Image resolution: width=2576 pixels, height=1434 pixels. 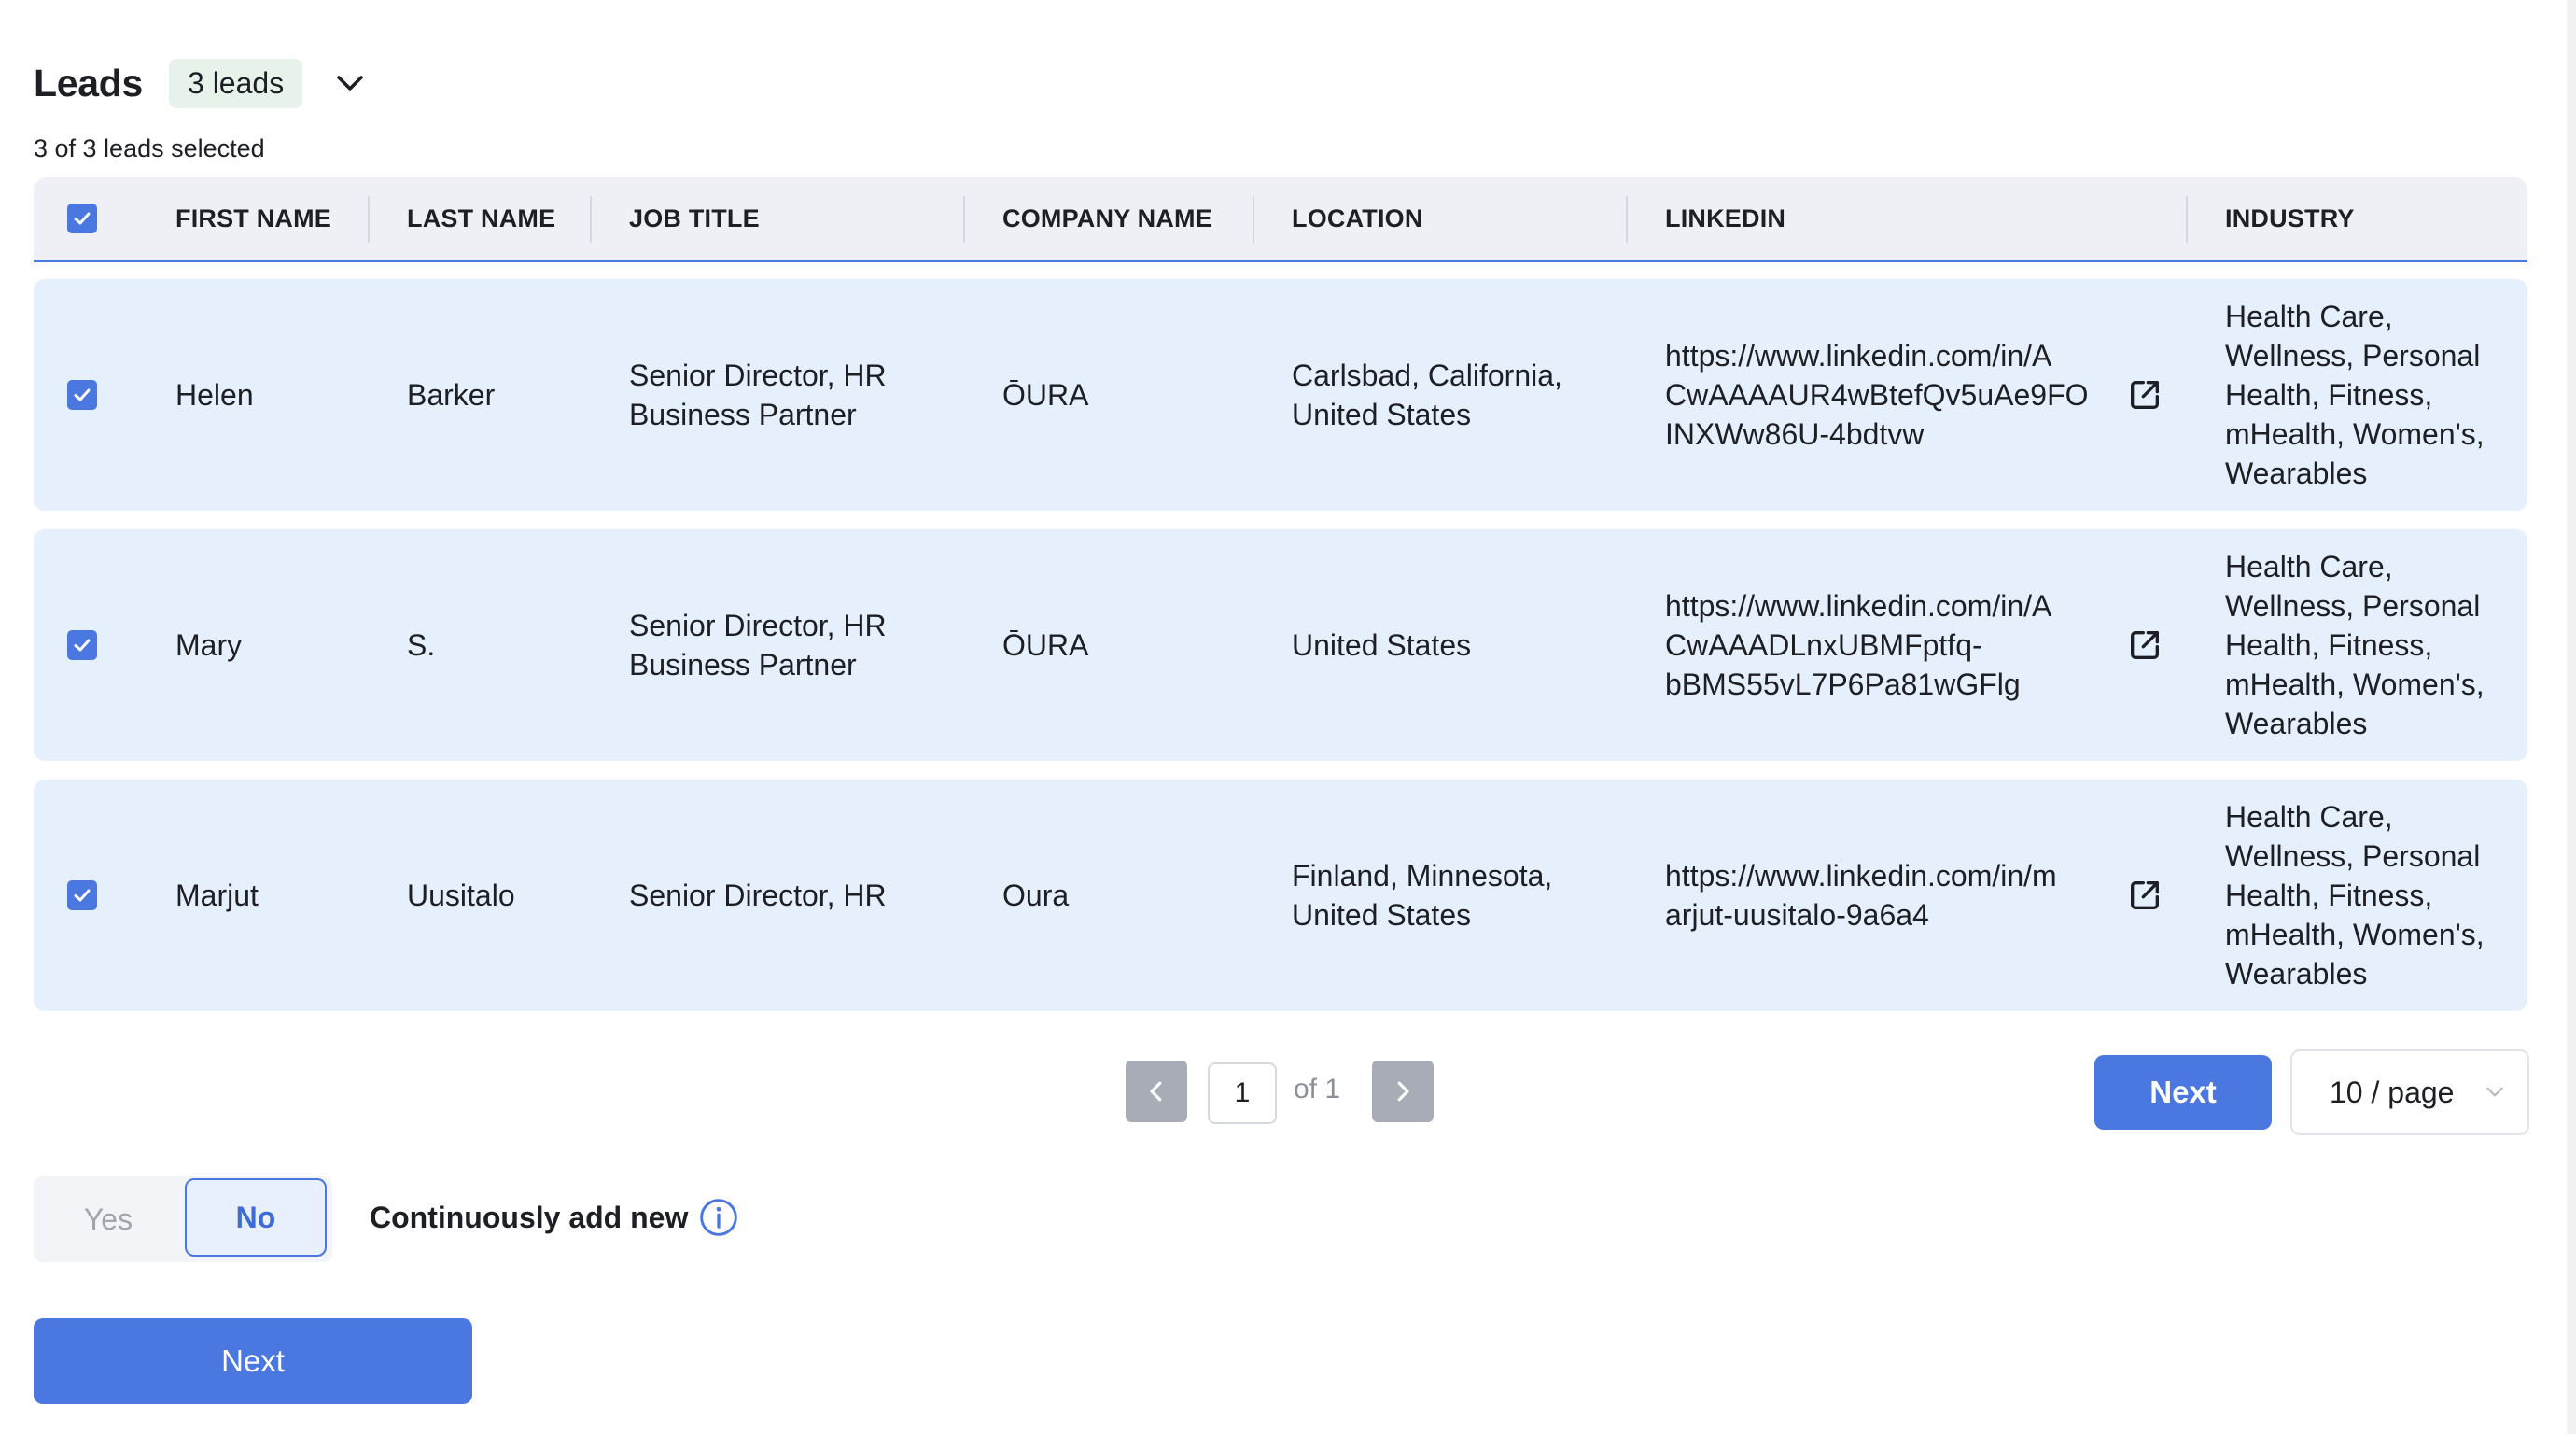 I want to click on first-name-text: Mary, so click(x=209, y=645).